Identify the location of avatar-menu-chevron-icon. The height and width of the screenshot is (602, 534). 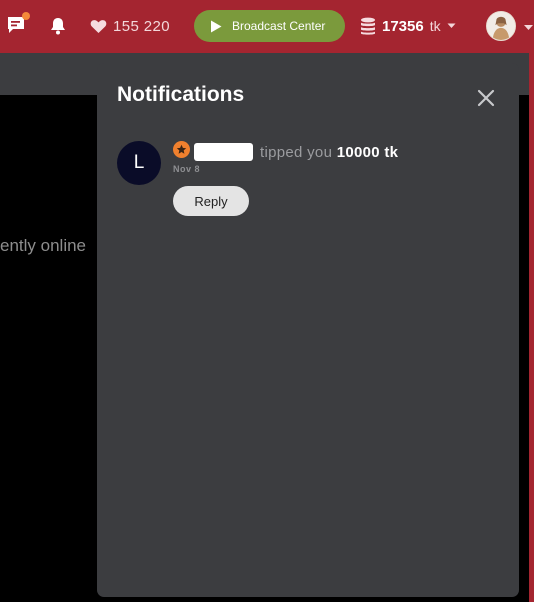
(527, 27).